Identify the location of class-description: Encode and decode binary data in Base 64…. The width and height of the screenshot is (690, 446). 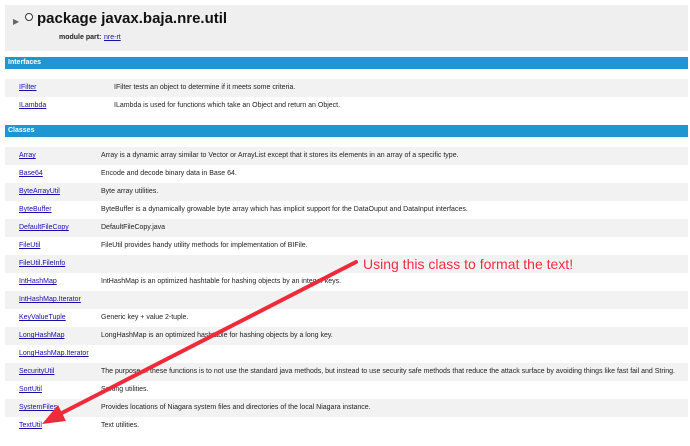
(169, 173).